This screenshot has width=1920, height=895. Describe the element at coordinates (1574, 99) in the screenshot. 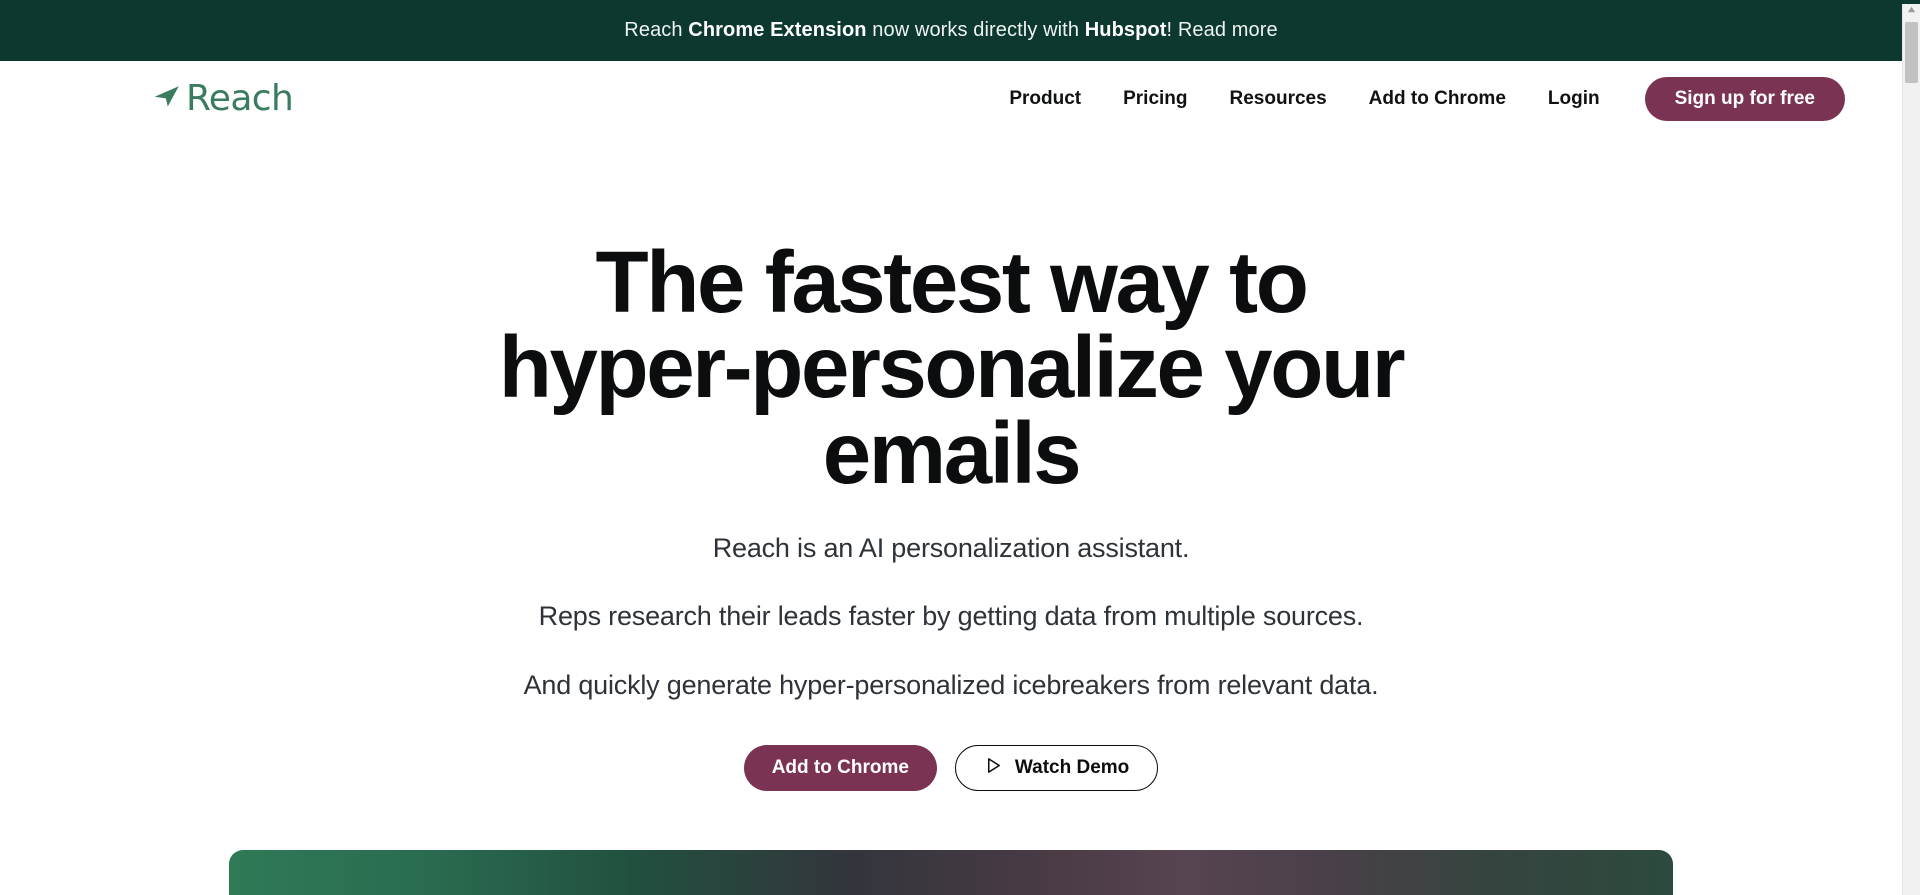

I see `nav-item-login: Login` at that location.